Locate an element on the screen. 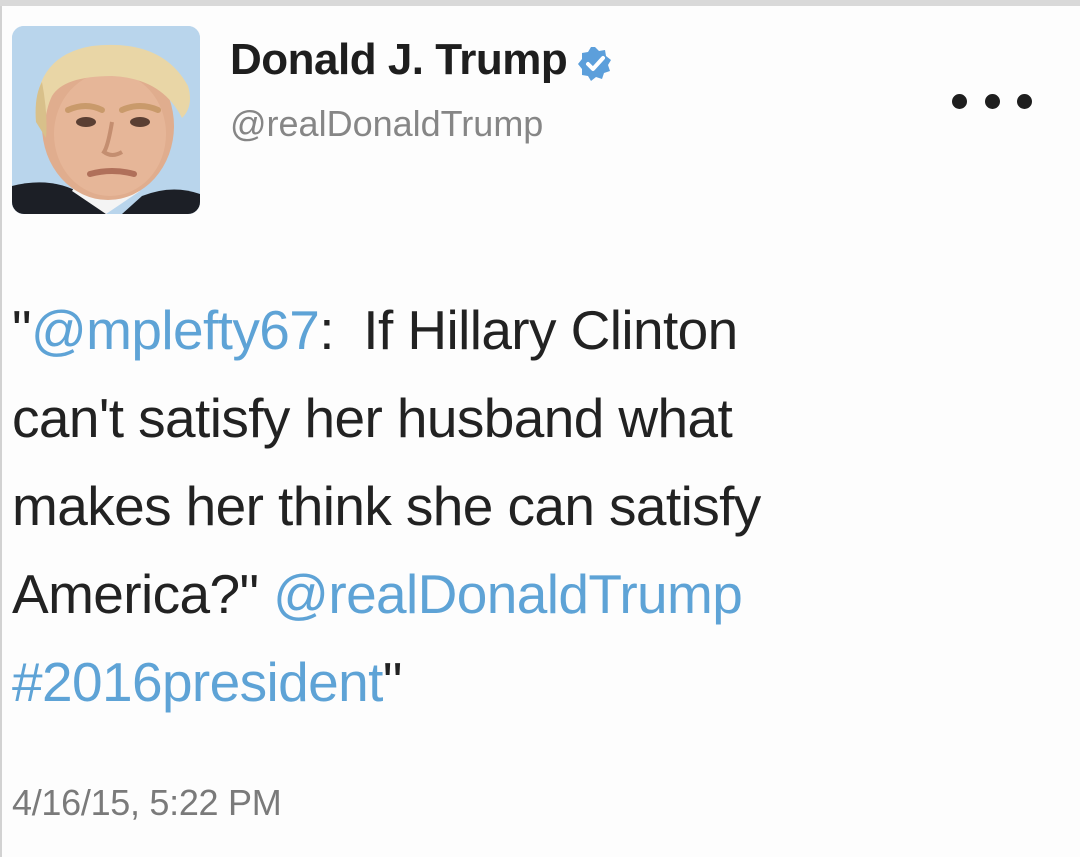 The image size is (1080, 857). tweet-line-2: can't satisfy her husband what is located at coordinates (372, 418).